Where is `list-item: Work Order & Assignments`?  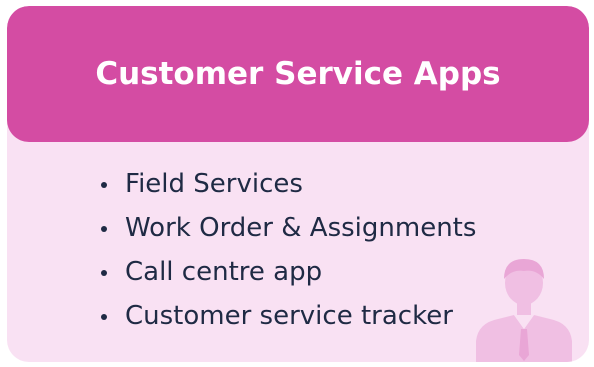 list-item: Work Order & Assignments is located at coordinates (287, 228).